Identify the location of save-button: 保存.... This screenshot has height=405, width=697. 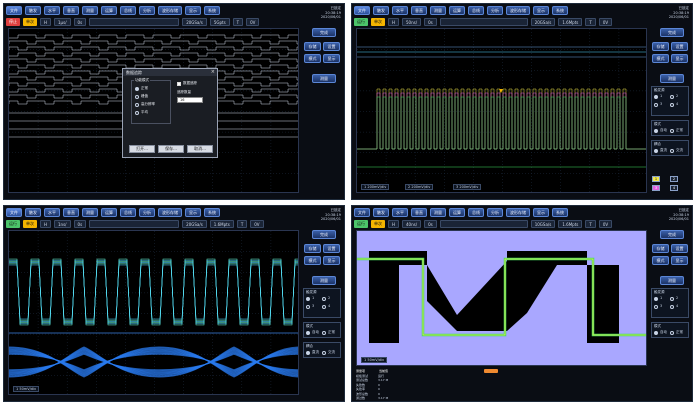
(171, 149).